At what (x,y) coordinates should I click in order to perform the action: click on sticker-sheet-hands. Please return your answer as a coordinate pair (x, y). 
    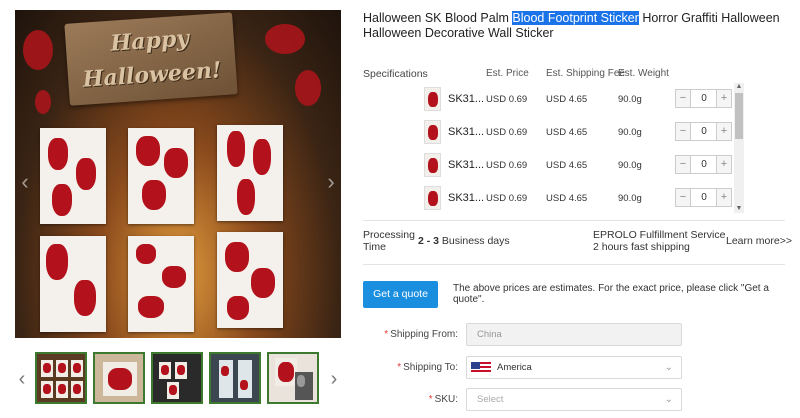
    Looking at the image, I should click on (73, 284).